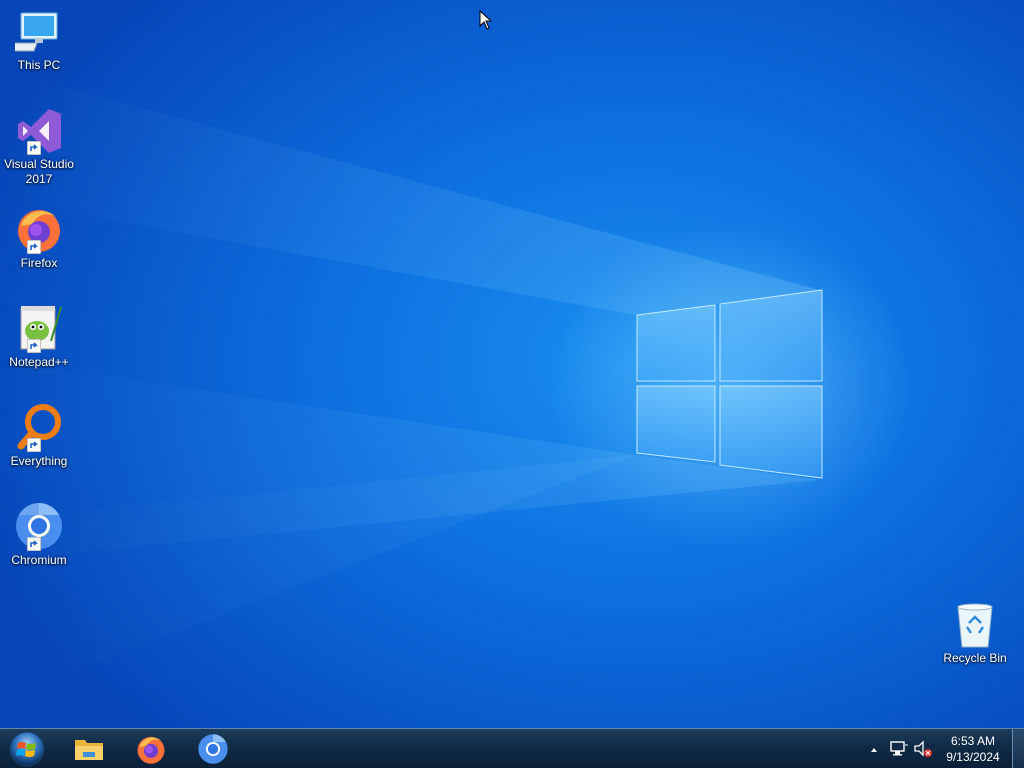 Image resolution: width=1024 pixels, height=773 pixels. I want to click on chromium-icon, so click(213, 748).